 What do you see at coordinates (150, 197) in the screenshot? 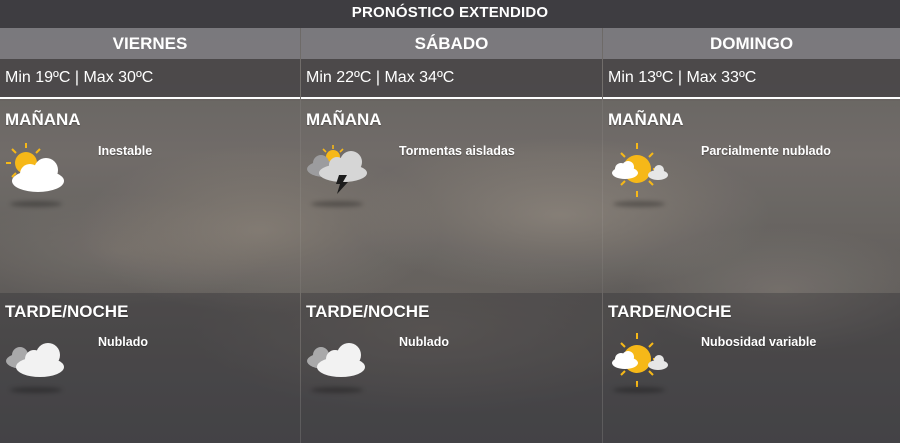
I see `morning-forecast: MAÑANA Inestable` at bounding box center [150, 197].